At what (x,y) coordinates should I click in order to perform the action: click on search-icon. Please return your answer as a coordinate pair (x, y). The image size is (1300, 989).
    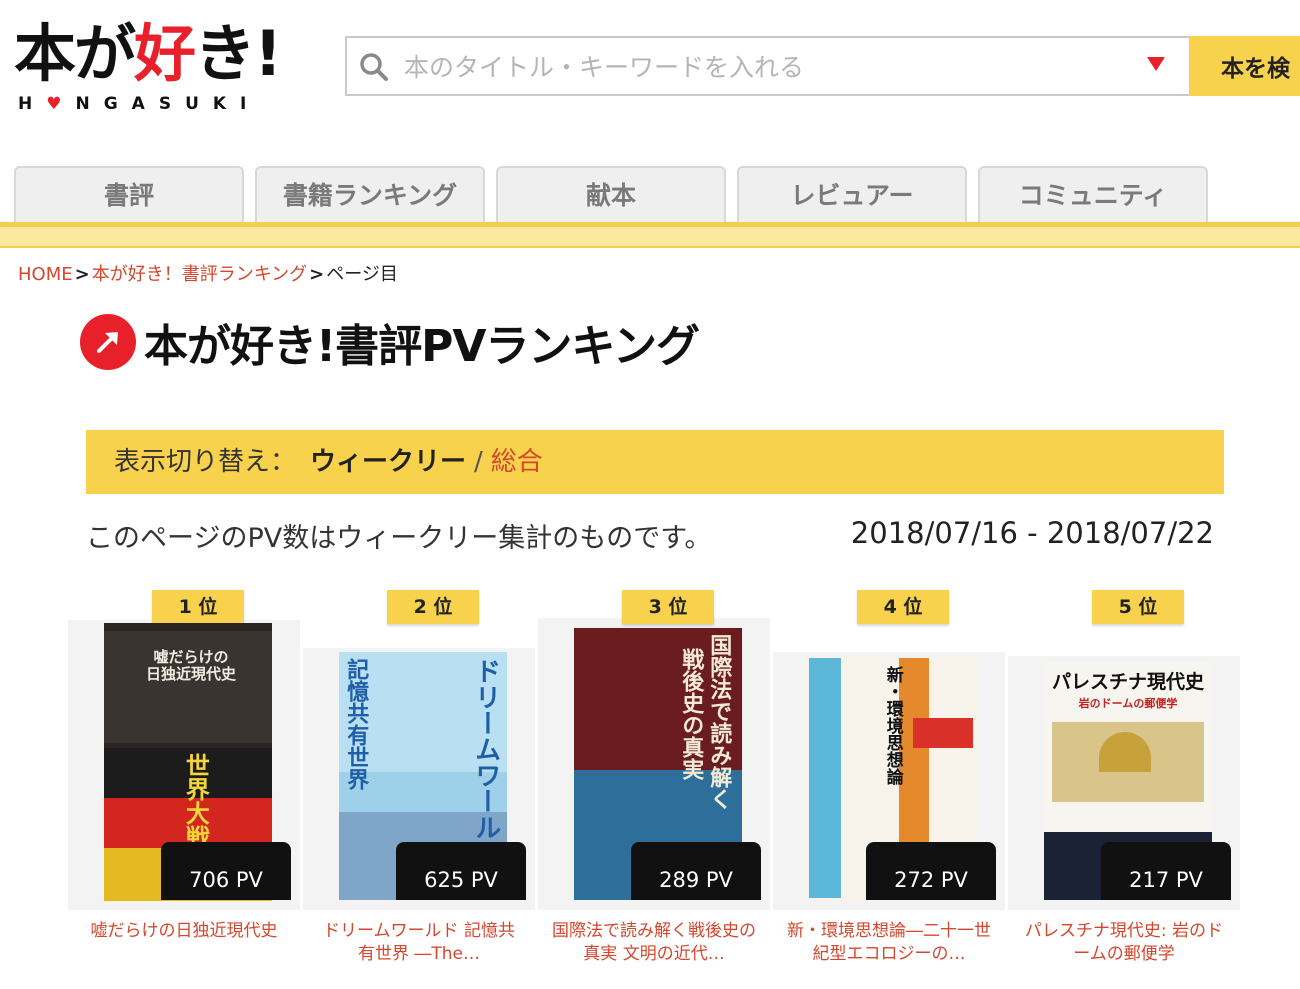
    Looking at the image, I should click on (374, 67).